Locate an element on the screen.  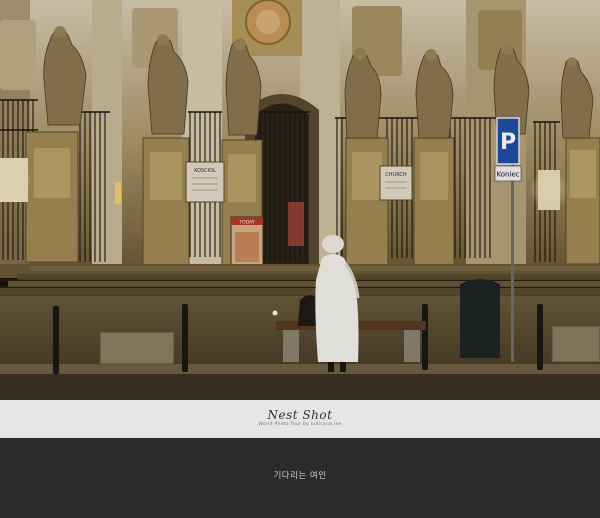
watermark-subtitle: World Photo Tour by ludicana lee is located at coordinates (300, 424).